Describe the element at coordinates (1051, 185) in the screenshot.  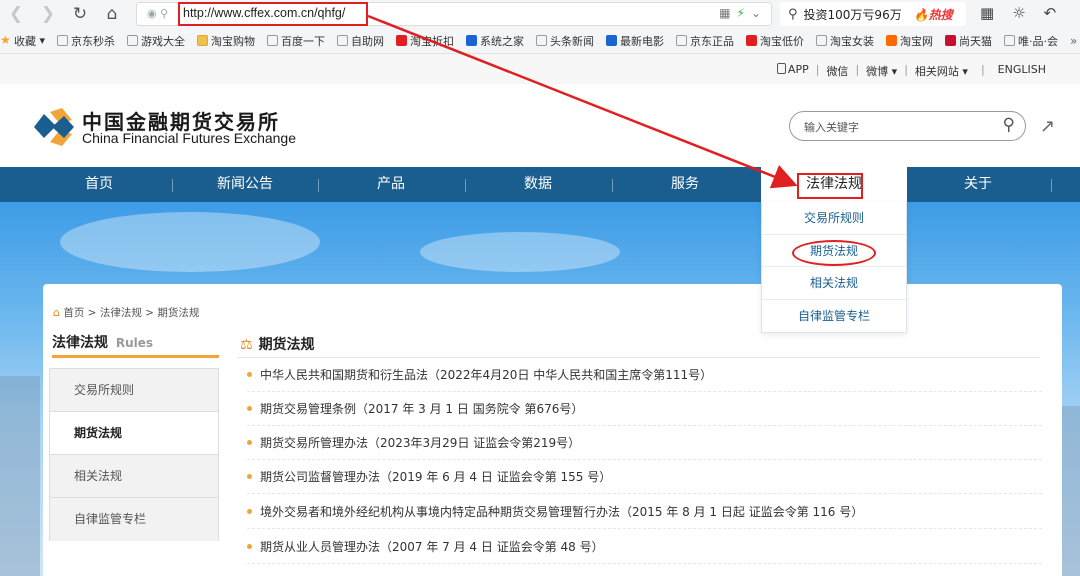
I see `nav-separator` at that location.